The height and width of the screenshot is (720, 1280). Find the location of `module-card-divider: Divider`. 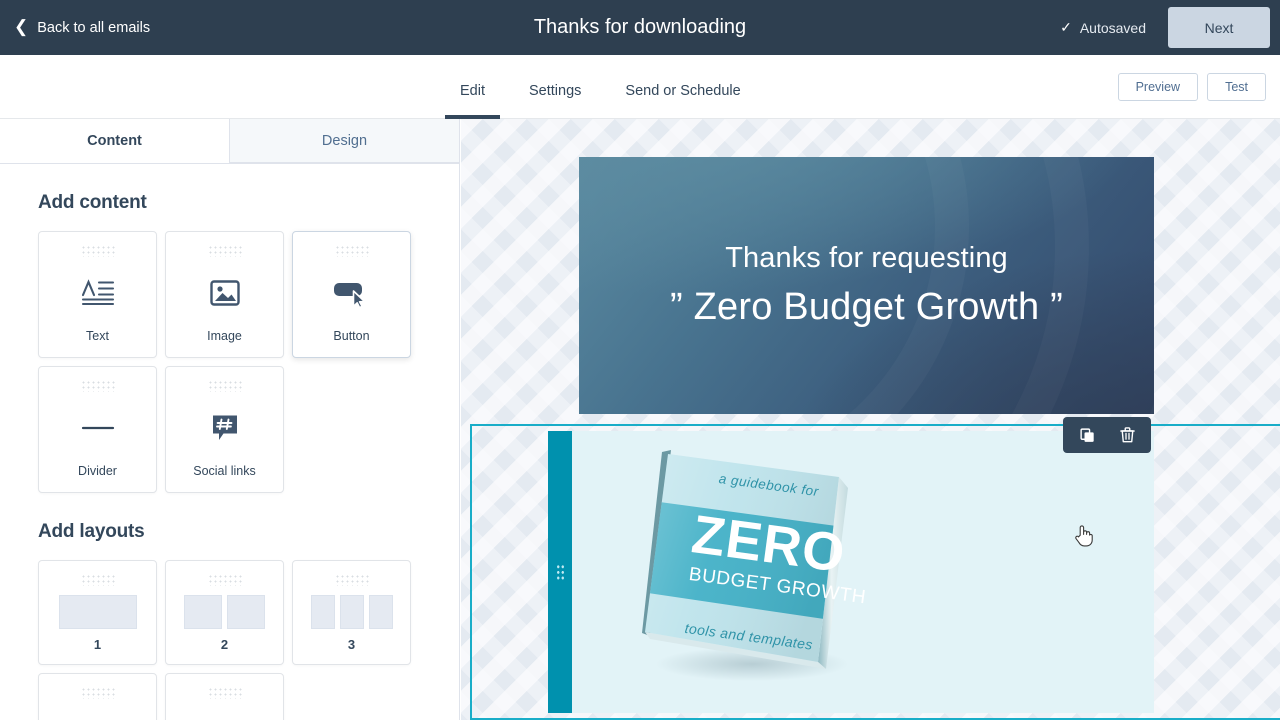

module-card-divider: Divider is located at coordinates (97, 429).